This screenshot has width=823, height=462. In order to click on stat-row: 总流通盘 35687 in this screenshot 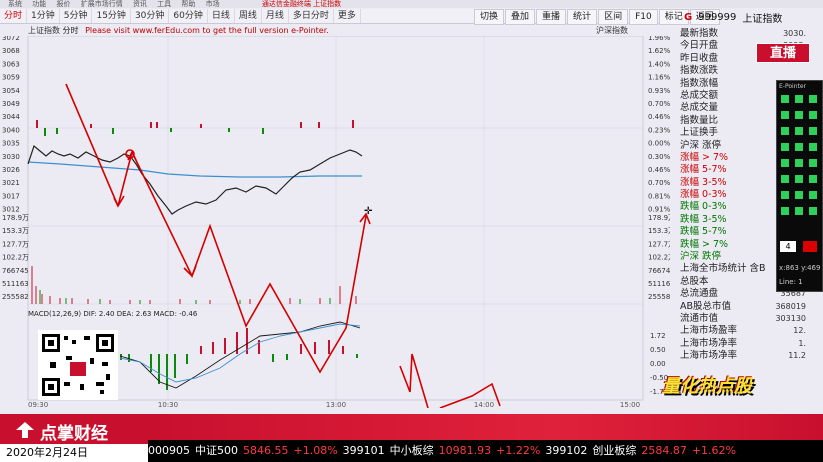, I will do `click(743, 294)`.